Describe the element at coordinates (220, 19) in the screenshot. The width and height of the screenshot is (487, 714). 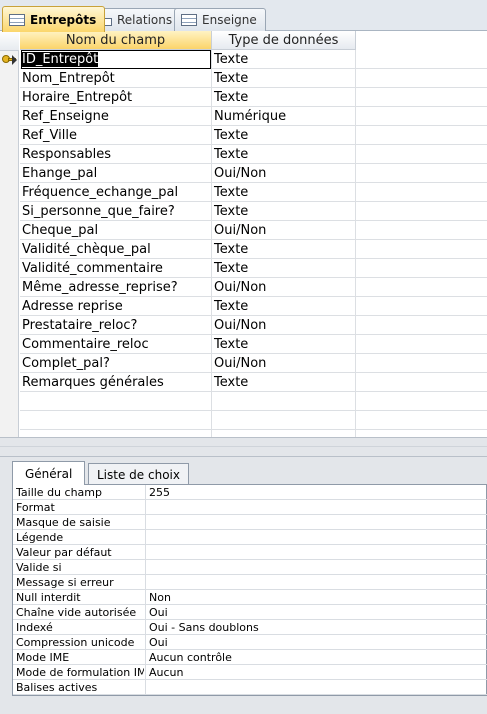
I see `tab-enseigne: Enseigne` at that location.